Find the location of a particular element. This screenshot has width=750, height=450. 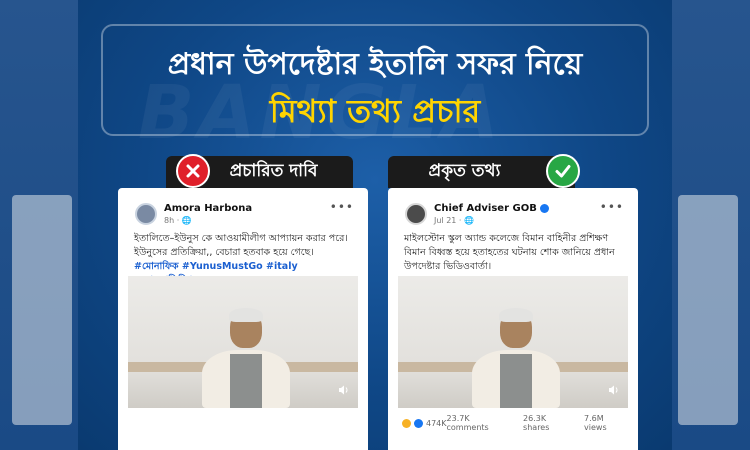

left-blurred-edge is located at coordinates (39, 225).